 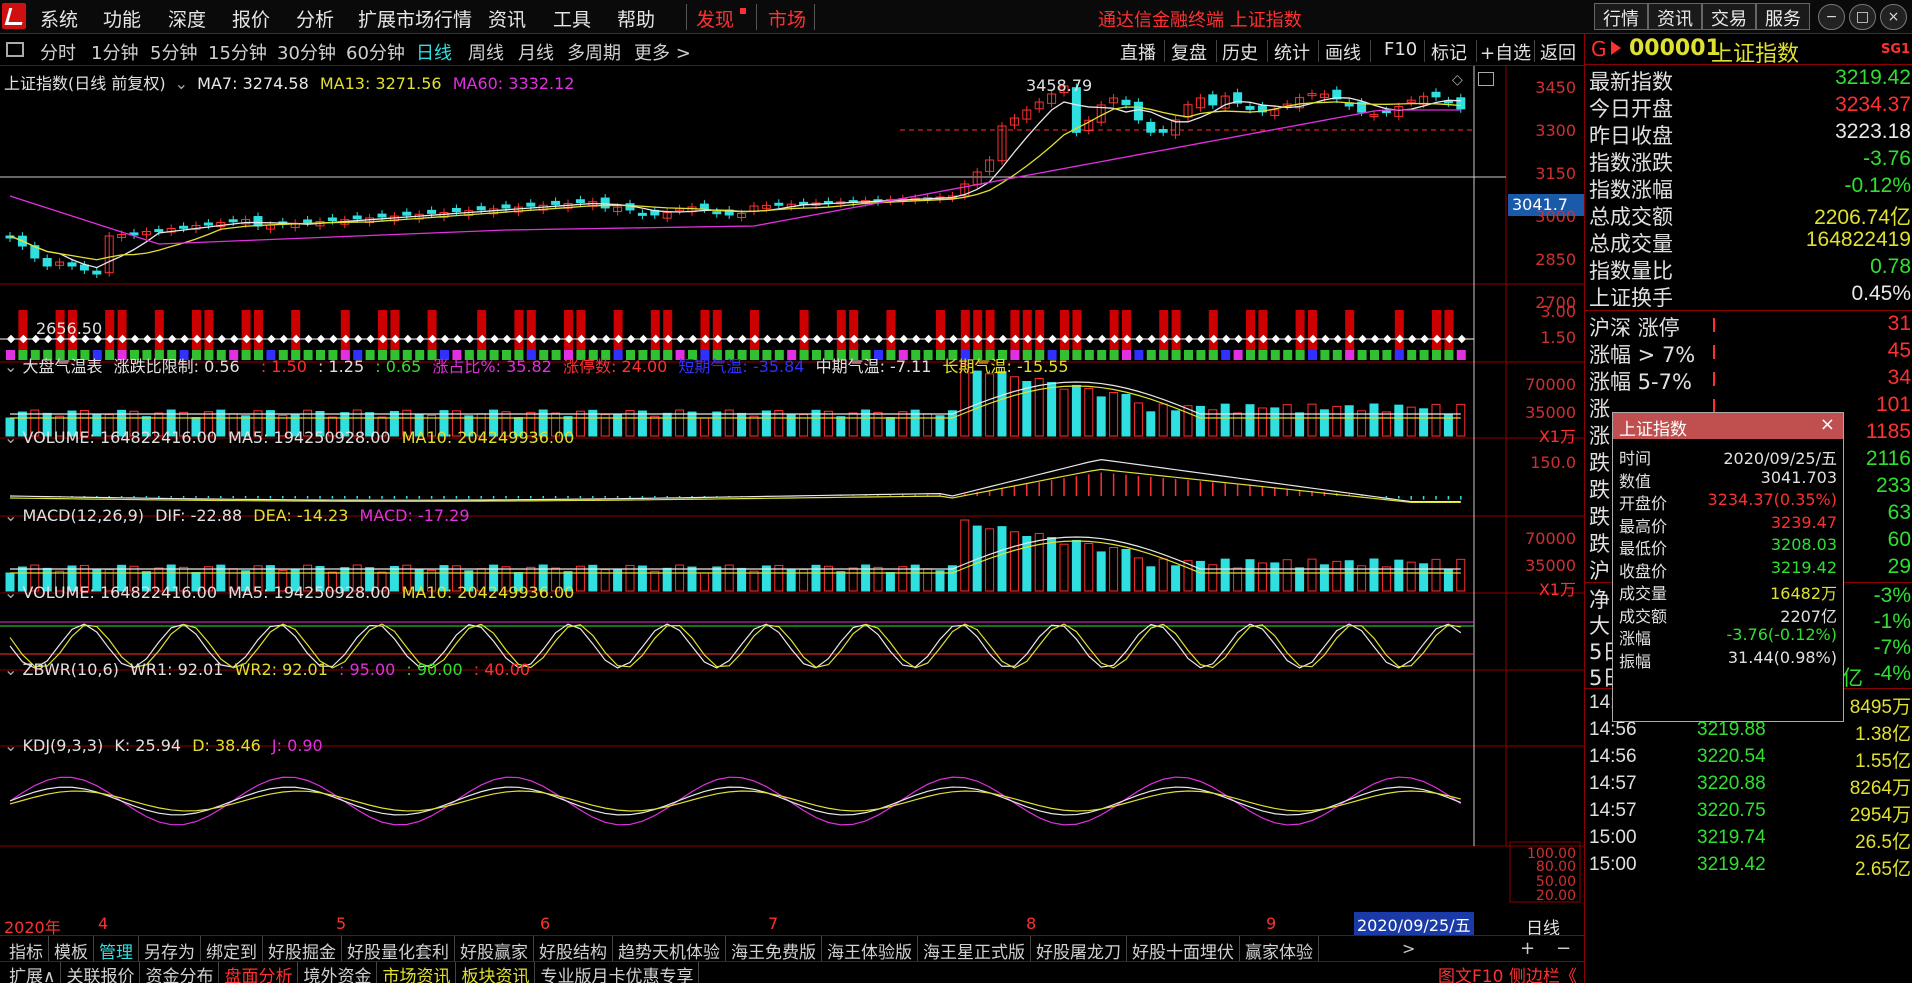 What do you see at coordinates (1750, 326) in the screenshot?
I see `breadth-row: 沪深 涨停 31` at bounding box center [1750, 326].